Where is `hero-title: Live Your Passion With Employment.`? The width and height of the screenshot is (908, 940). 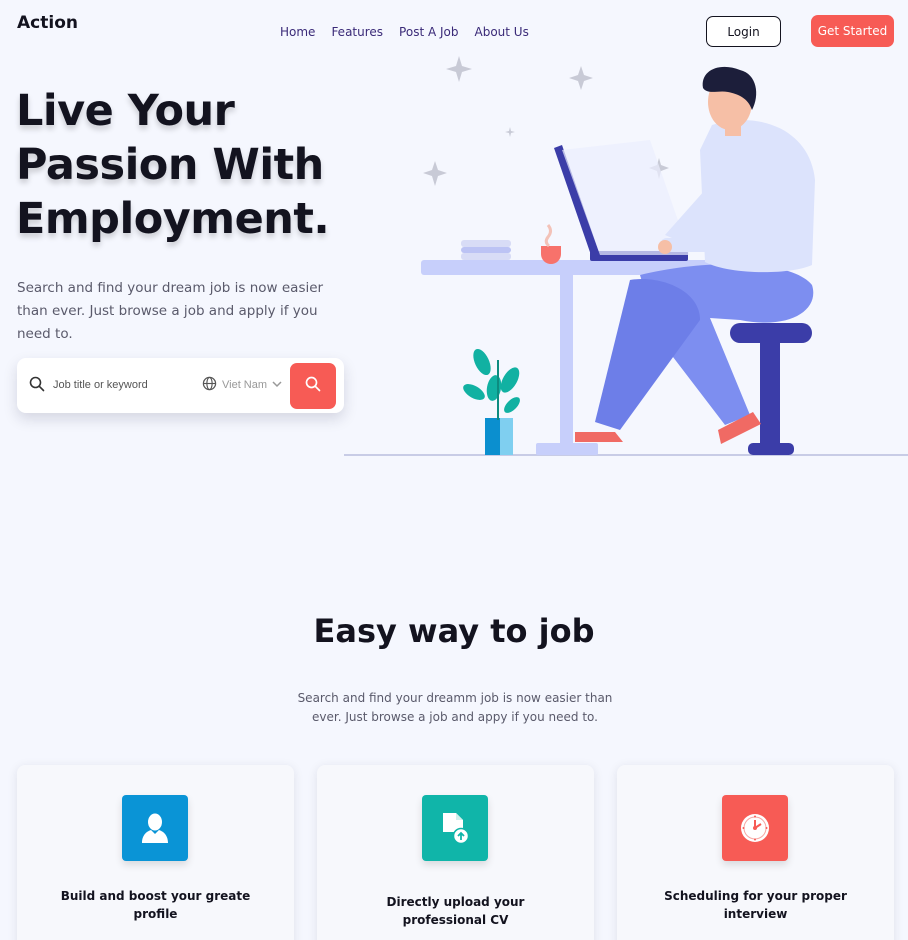
hero-title: Live Your Passion With Employment. is located at coordinates (181, 165).